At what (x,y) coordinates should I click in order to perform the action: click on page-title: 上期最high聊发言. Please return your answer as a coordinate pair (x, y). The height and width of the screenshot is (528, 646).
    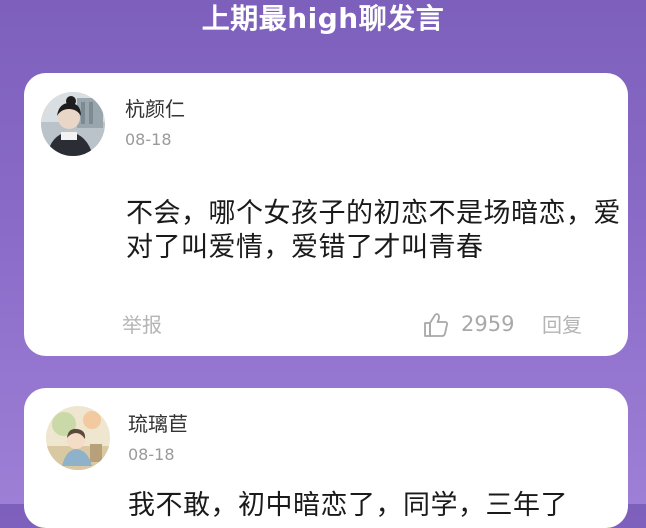
    Looking at the image, I should click on (323, 18).